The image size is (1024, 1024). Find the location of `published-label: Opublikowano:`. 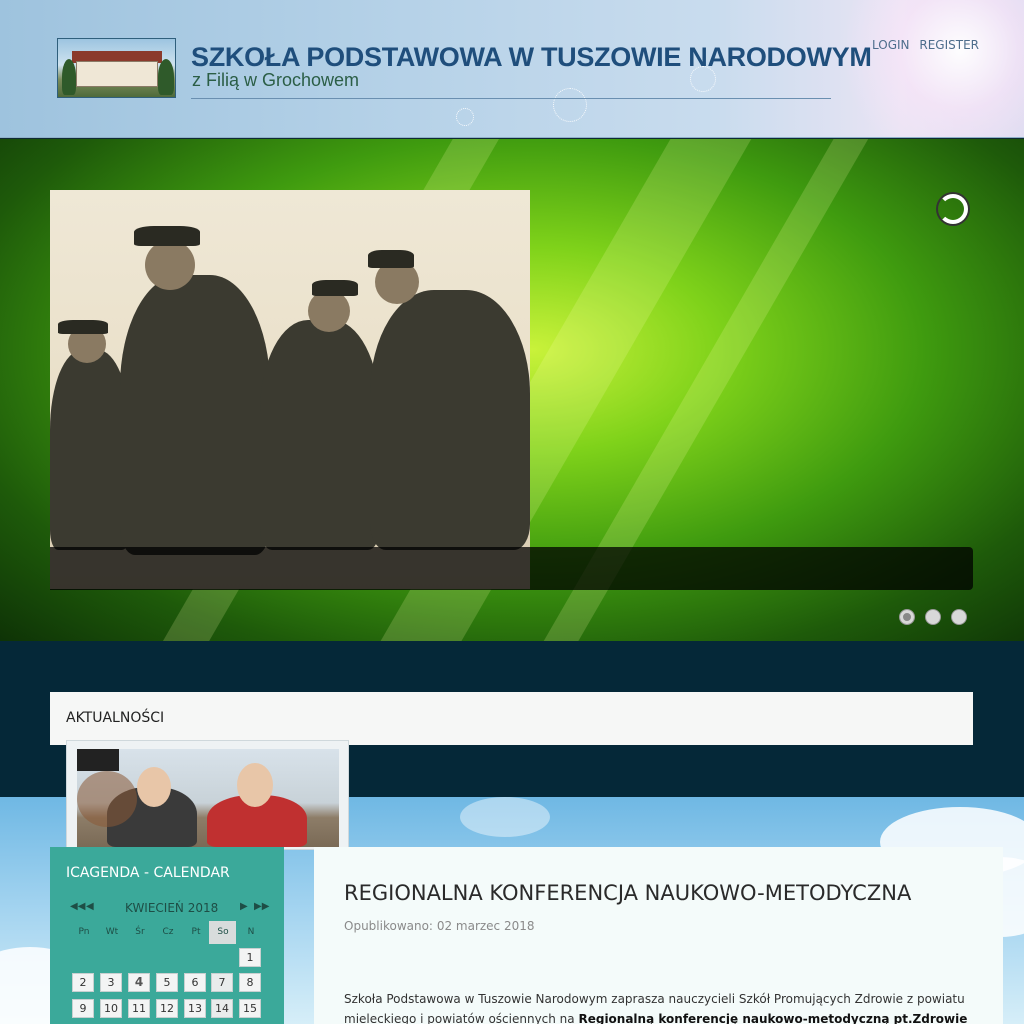

published-label: Opublikowano: is located at coordinates (388, 926).